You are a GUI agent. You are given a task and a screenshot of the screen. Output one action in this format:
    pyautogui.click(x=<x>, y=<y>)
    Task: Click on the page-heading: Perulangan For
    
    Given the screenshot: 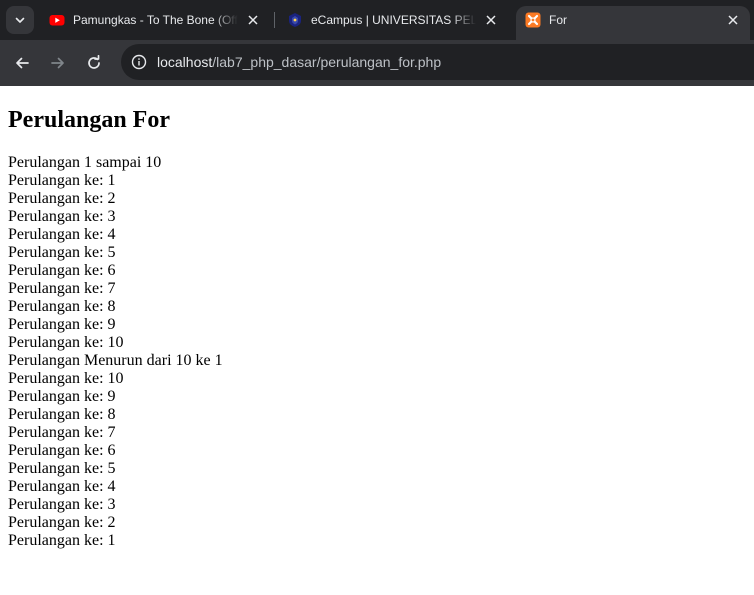 What is the action you would take?
    pyautogui.click(x=89, y=120)
    